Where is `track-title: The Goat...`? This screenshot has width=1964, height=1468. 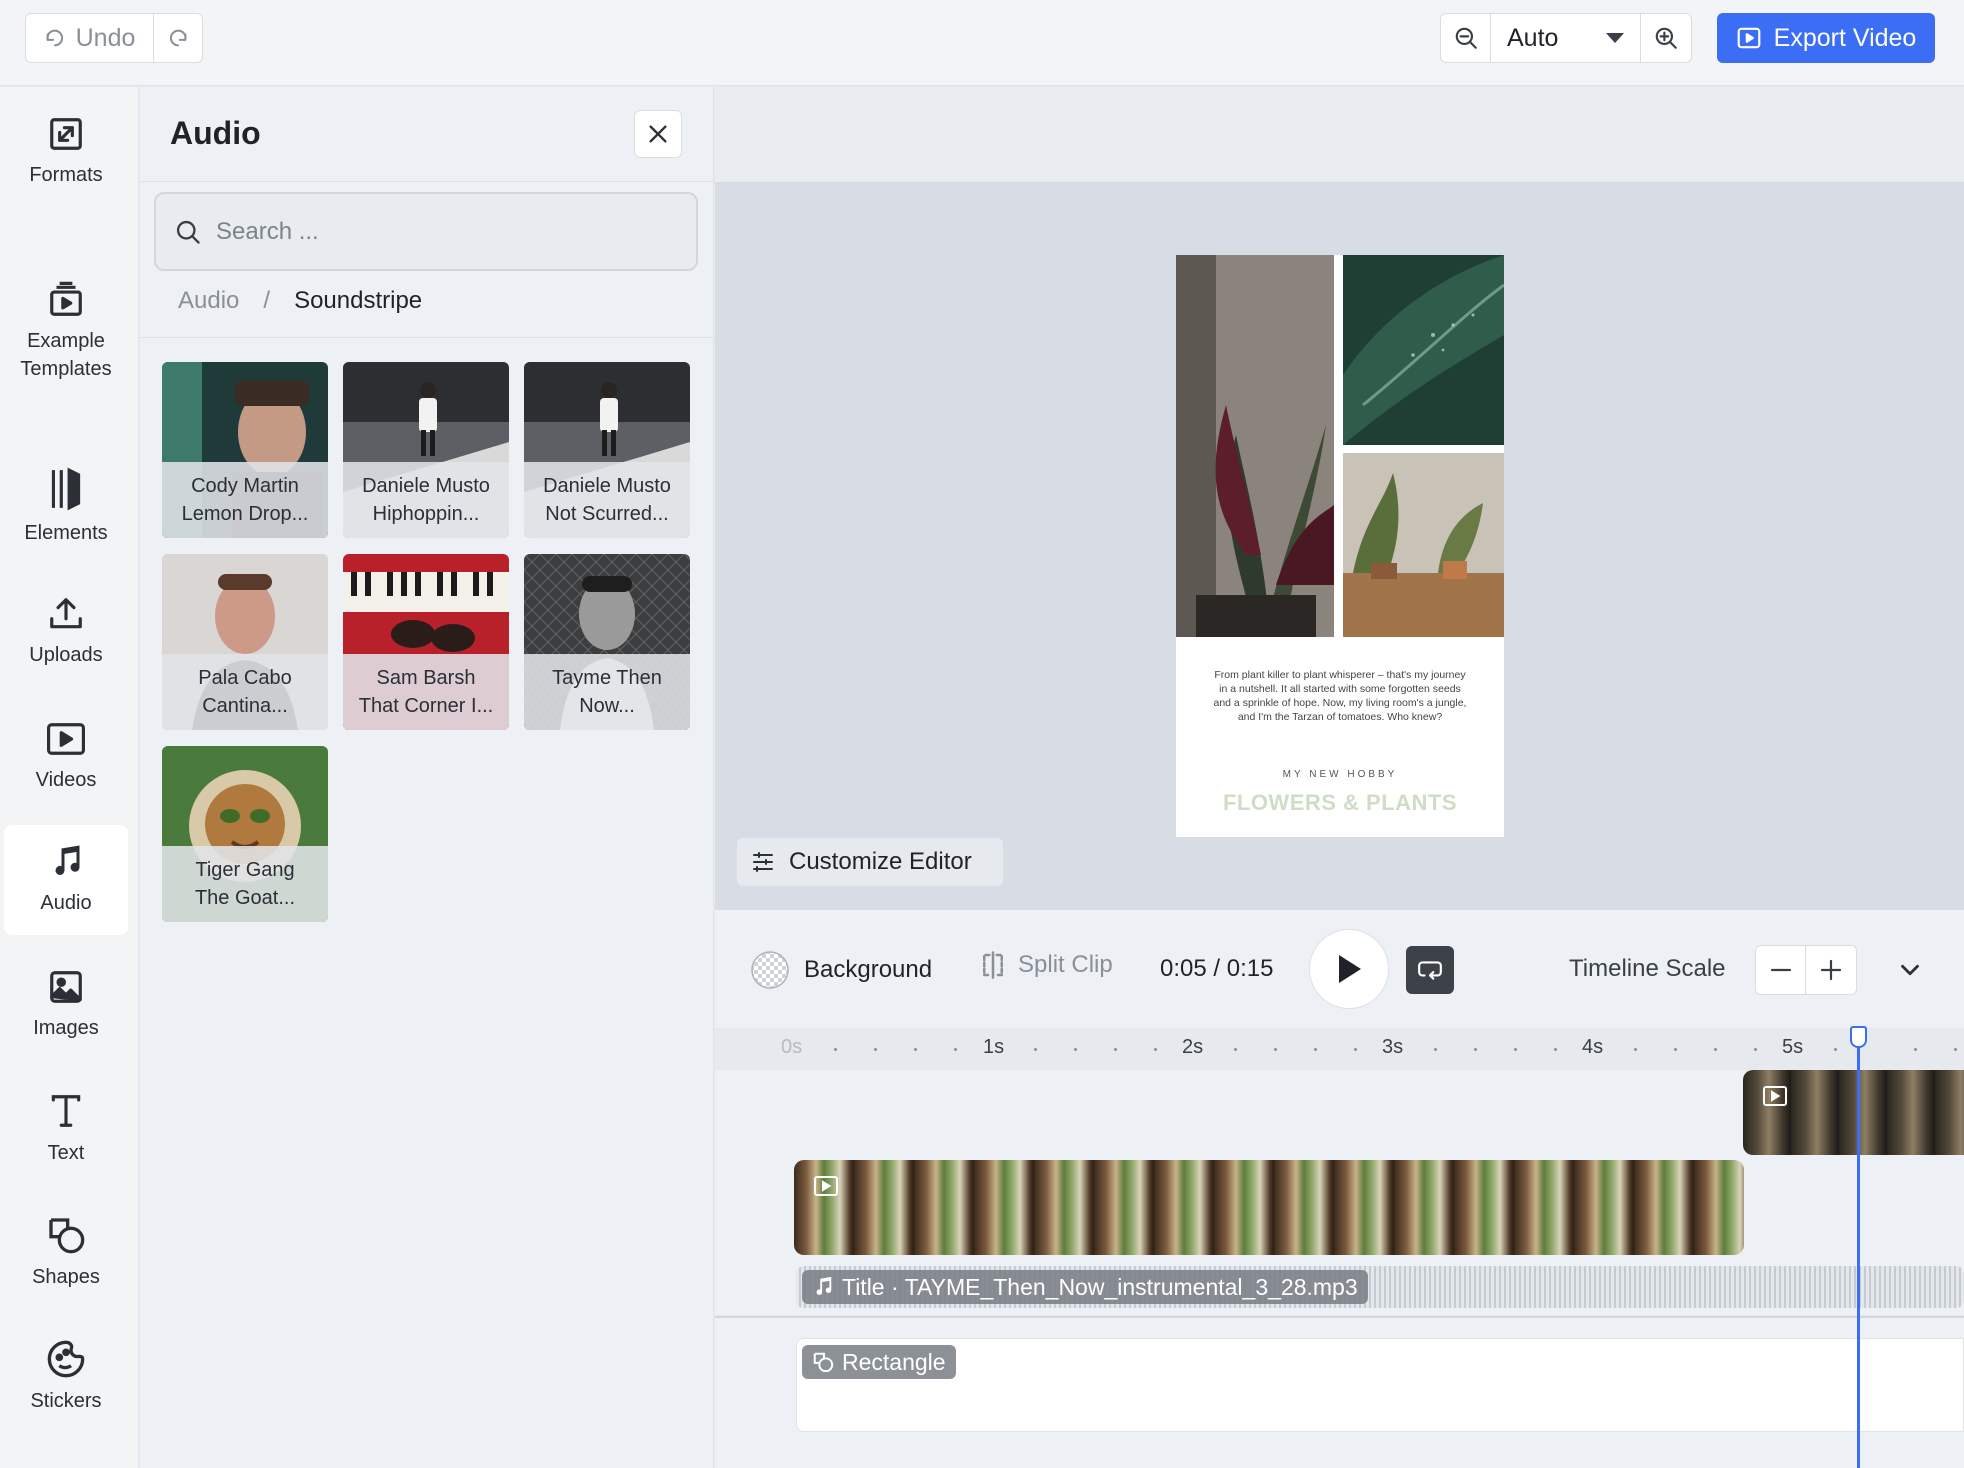 track-title: The Goat... is located at coordinates (245, 898).